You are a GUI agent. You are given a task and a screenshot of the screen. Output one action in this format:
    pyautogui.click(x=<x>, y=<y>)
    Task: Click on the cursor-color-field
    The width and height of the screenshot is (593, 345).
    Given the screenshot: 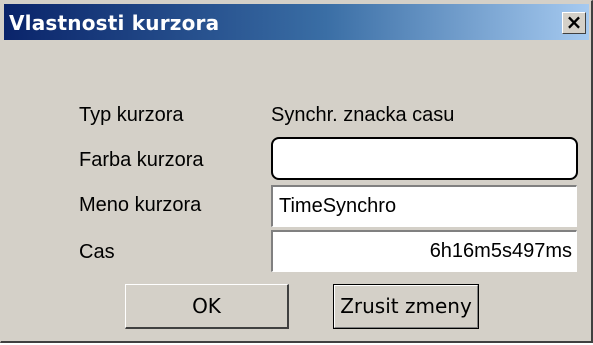 What is the action you would take?
    pyautogui.click(x=424, y=158)
    